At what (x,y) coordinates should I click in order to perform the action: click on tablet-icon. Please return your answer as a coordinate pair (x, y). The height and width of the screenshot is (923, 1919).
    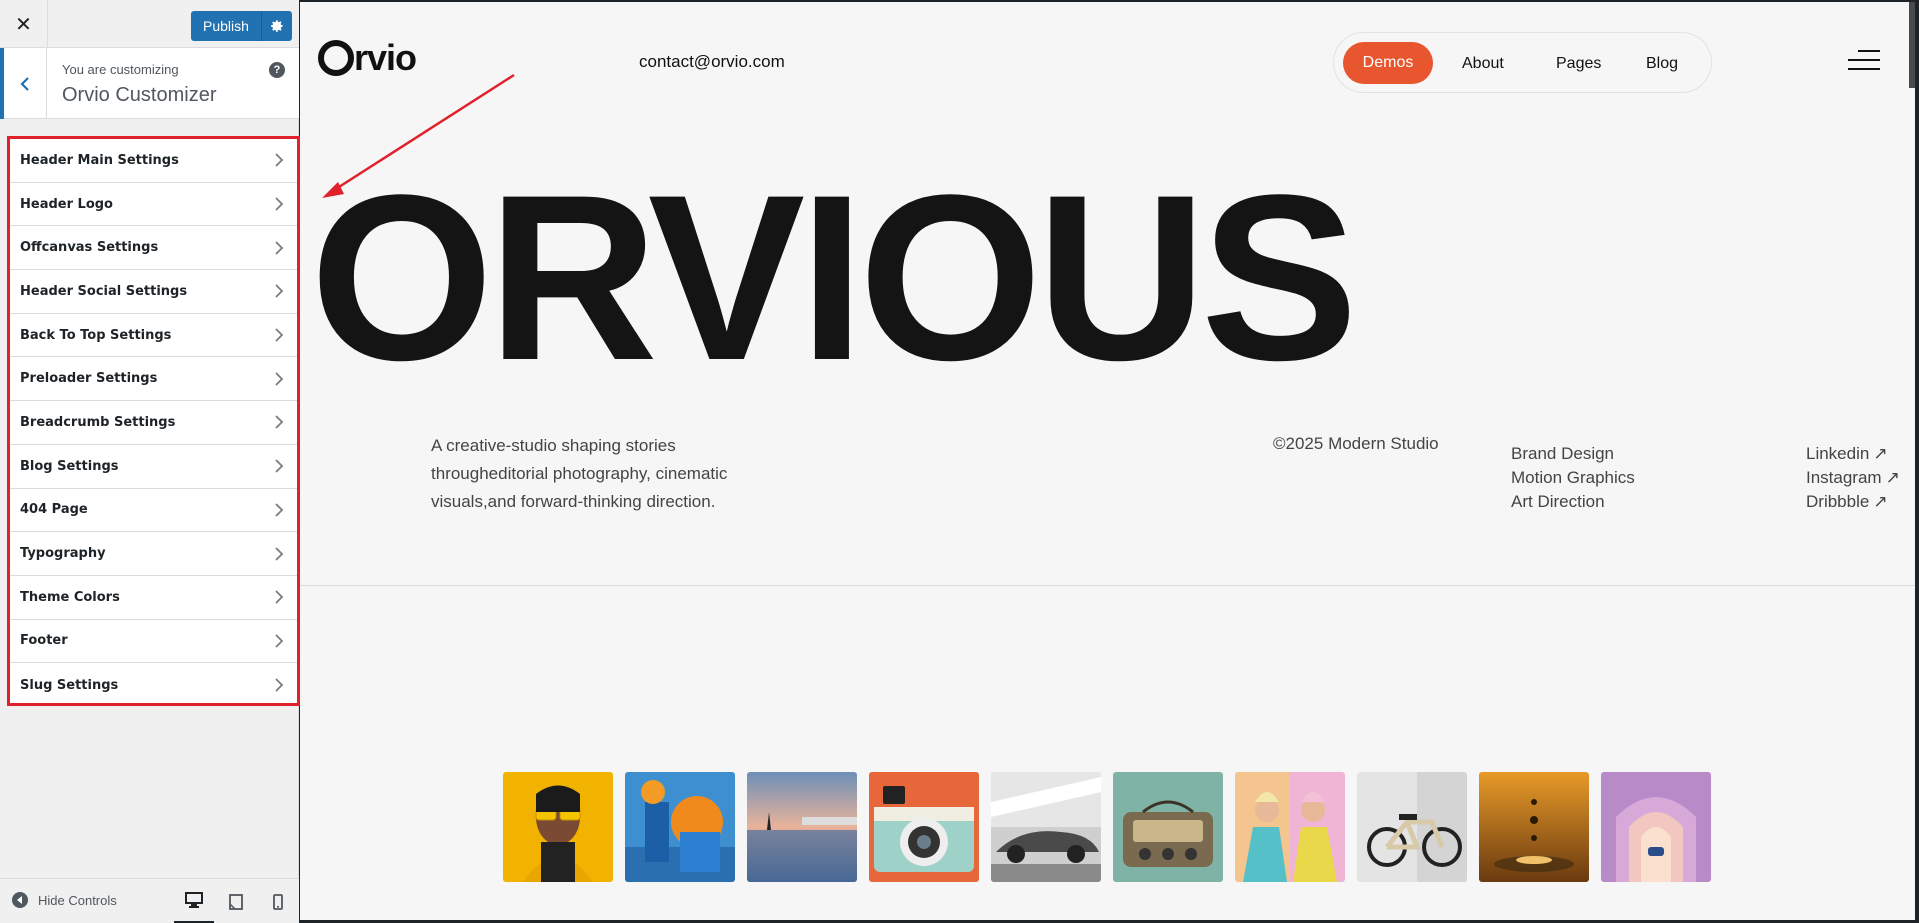
    Looking at the image, I should click on (236, 901).